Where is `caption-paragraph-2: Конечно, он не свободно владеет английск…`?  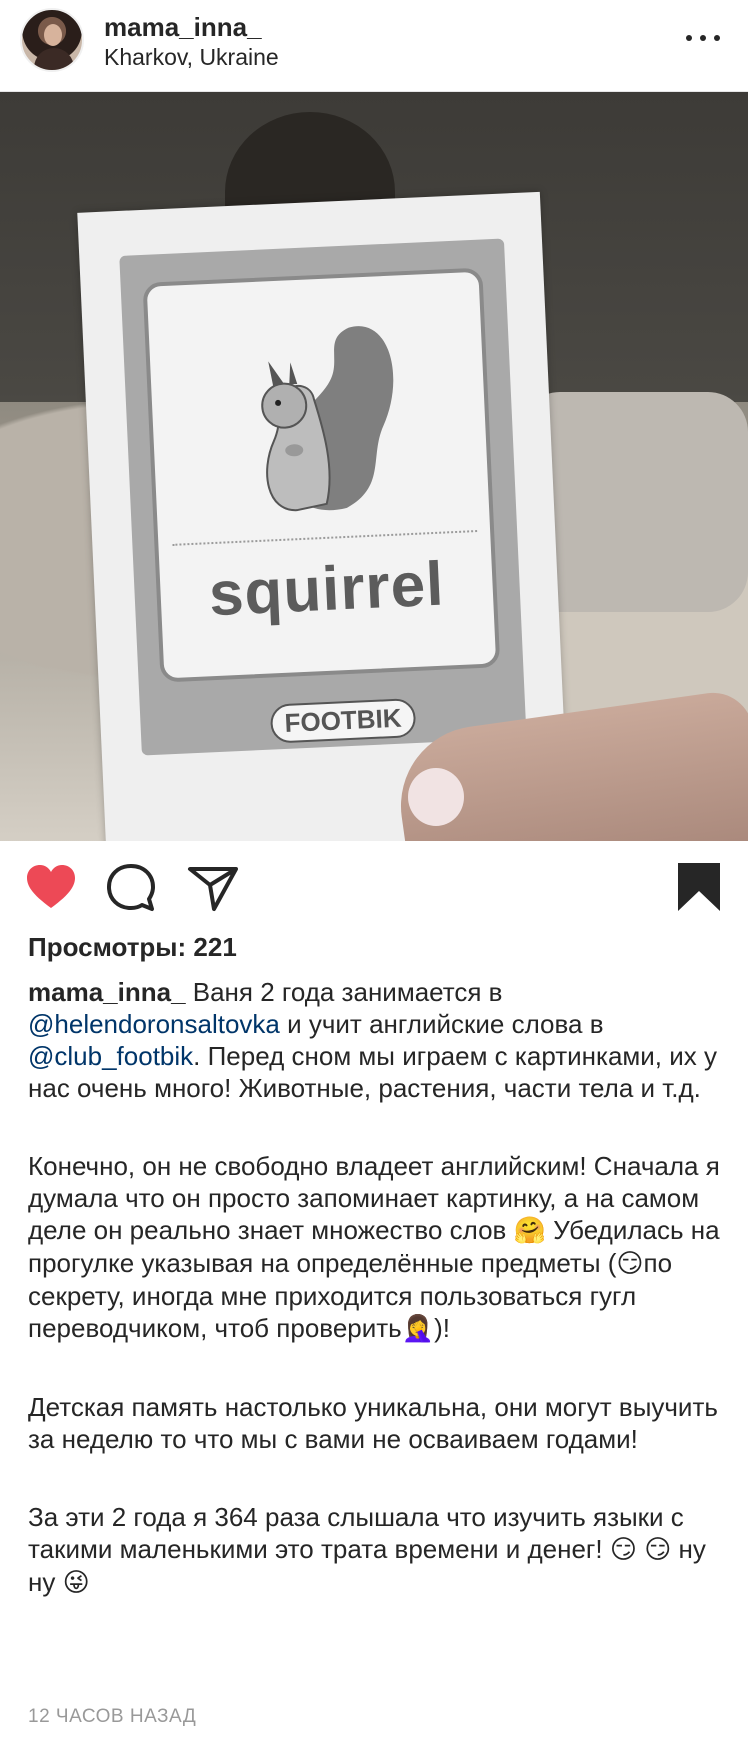 caption-paragraph-2: Конечно, он не свободно владеет английск… is located at coordinates (378, 1247).